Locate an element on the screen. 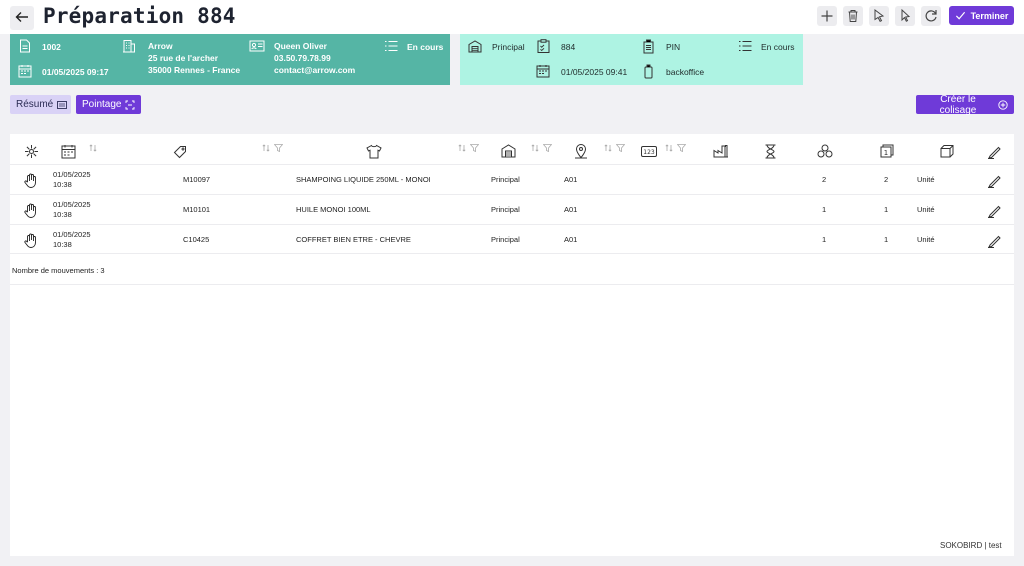 The width and height of the screenshot is (1024, 566). add-button is located at coordinates (827, 16).